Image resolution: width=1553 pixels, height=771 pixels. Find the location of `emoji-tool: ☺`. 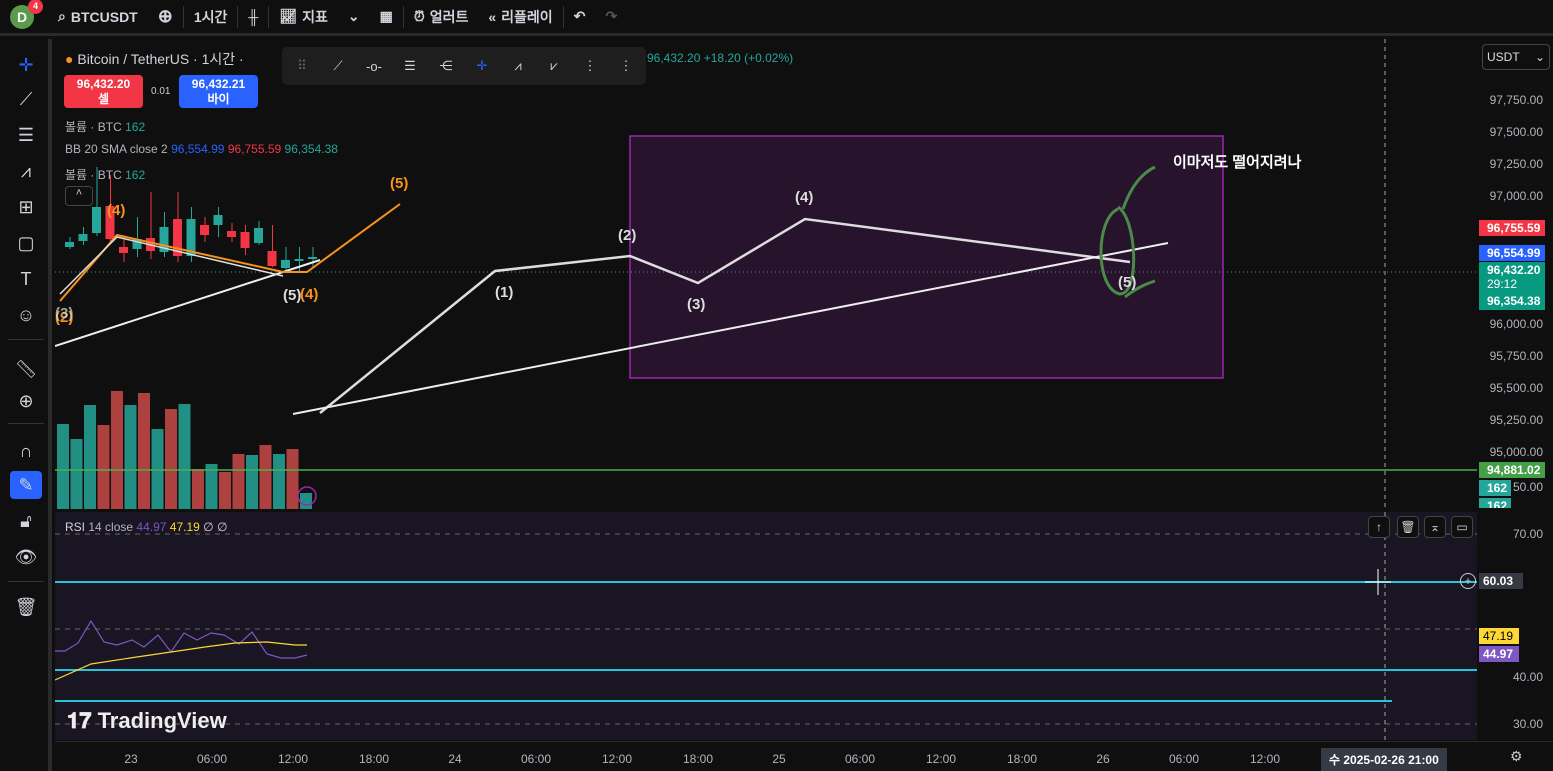

emoji-tool: ☺ is located at coordinates (26, 315).